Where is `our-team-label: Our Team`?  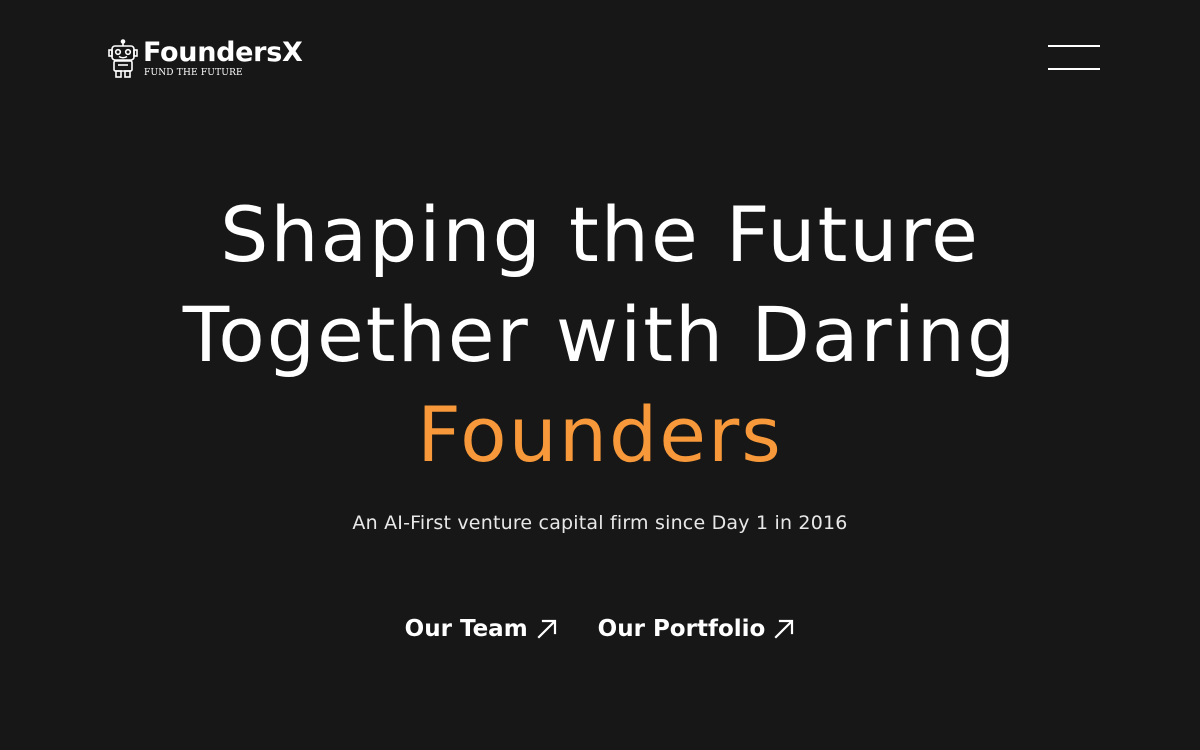
our-team-label: Our Team is located at coordinates (466, 629).